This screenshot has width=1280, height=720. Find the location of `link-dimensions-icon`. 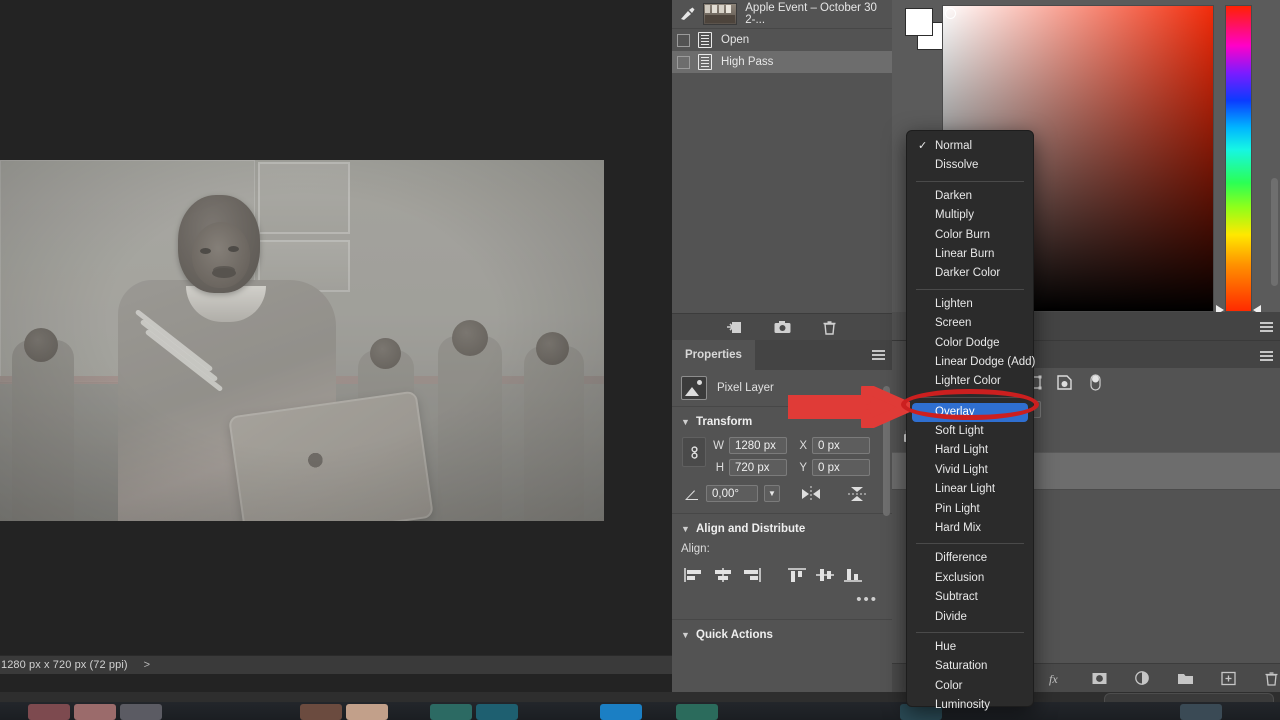

link-dimensions-icon is located at coordinates (694, 452).